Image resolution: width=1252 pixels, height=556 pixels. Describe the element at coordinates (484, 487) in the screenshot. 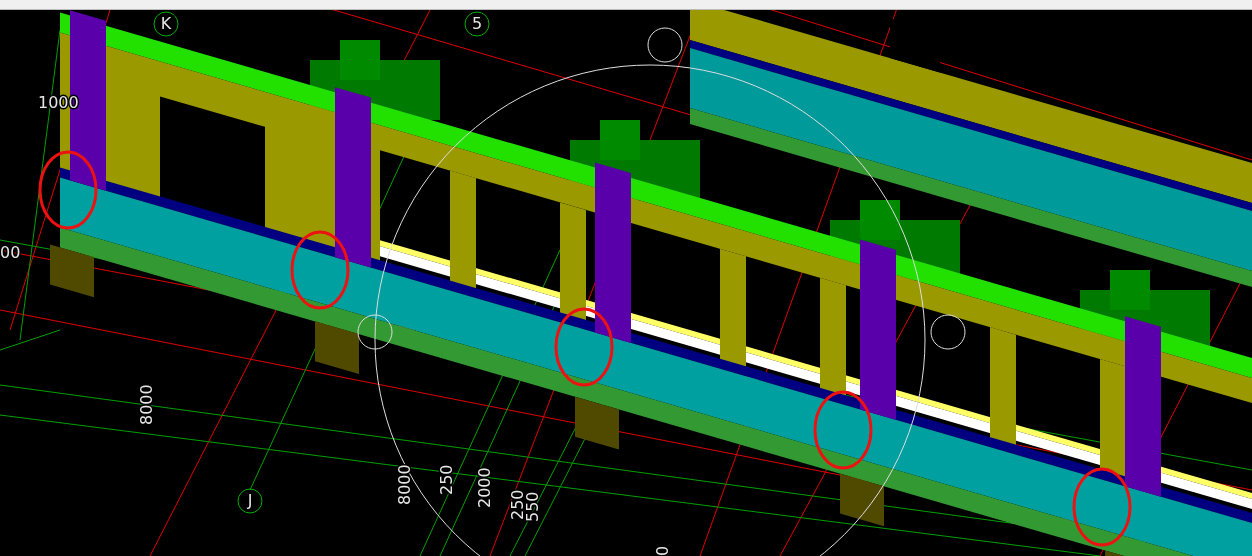

I see `dimension-label: 2000` at that location.